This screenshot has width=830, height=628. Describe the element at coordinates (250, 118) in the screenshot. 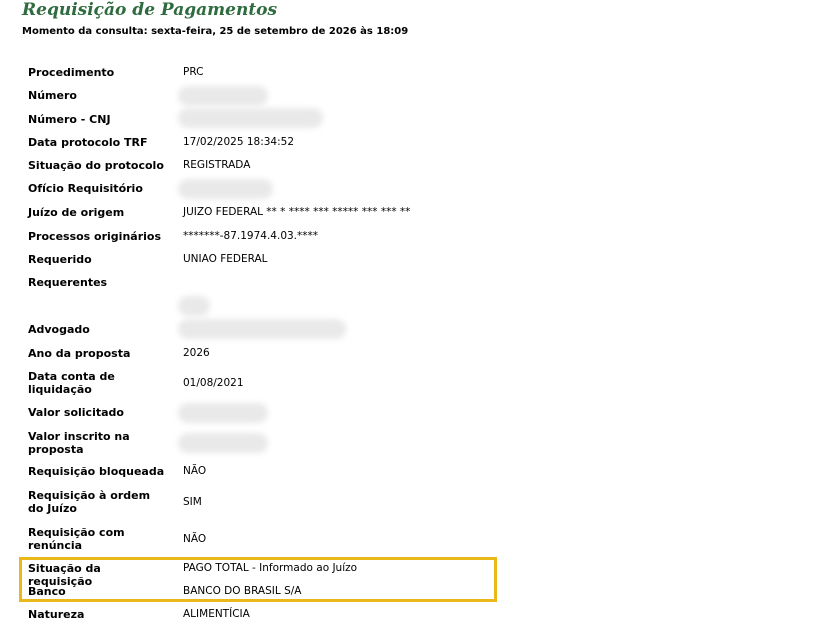

I see `redacted-numero-cnj` at that location.